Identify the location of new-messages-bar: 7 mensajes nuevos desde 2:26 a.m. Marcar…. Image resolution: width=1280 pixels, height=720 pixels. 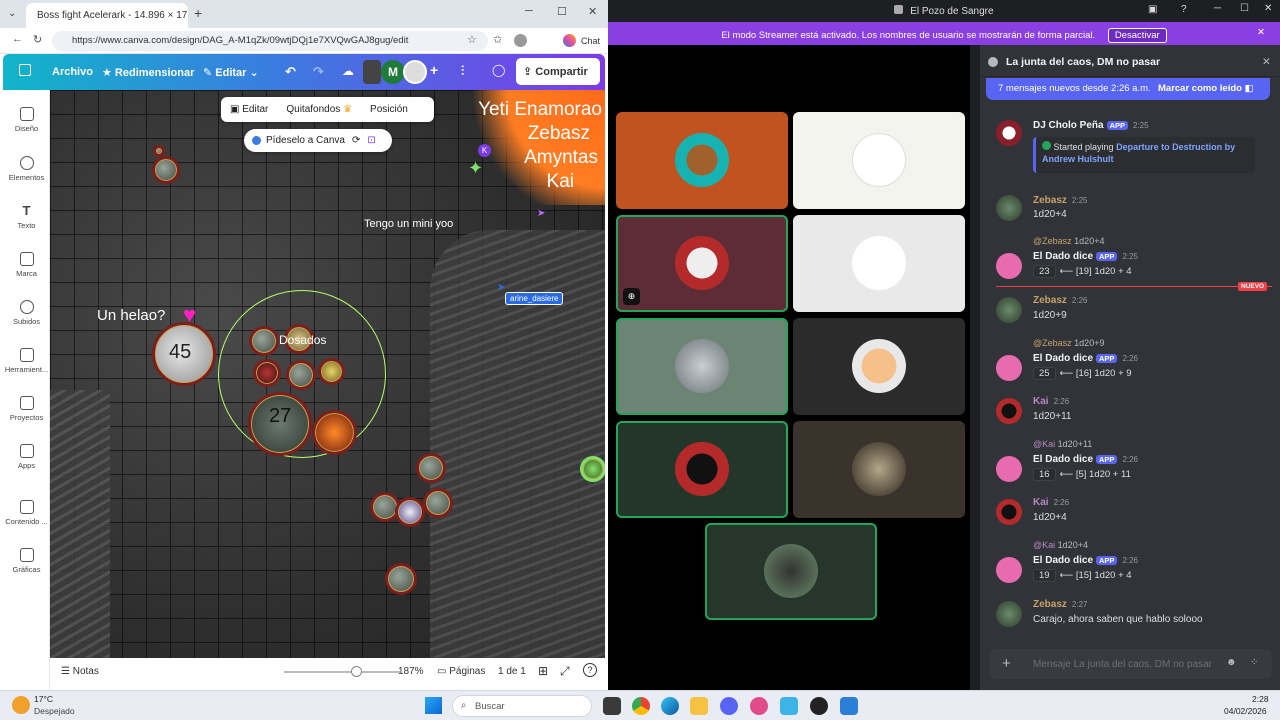
(1128, 89).